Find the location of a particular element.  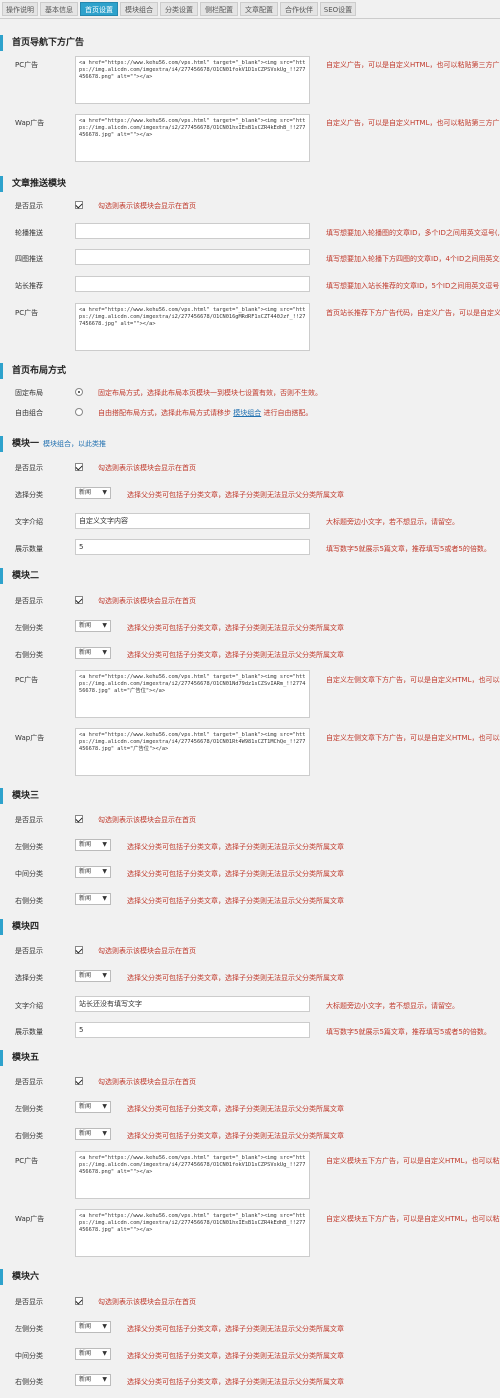

tab-module-combo: 模块组合 is located at coordinates (139, 9).